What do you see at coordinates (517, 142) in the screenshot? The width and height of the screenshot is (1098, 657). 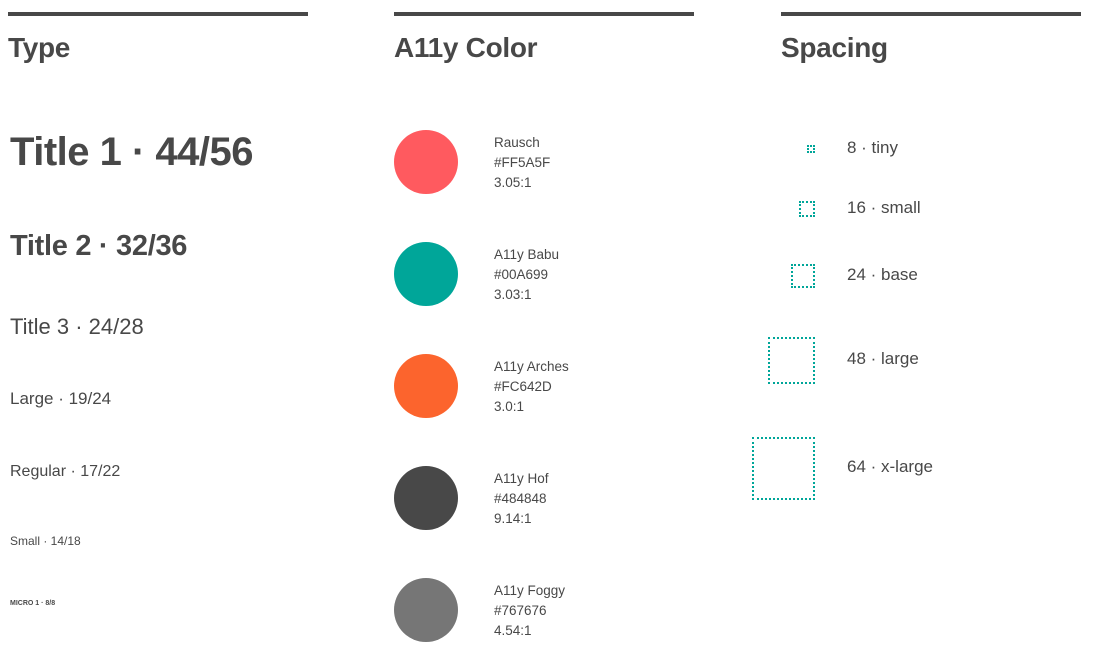 I see `color-name: Rausch` at bounding box center [517, 142].